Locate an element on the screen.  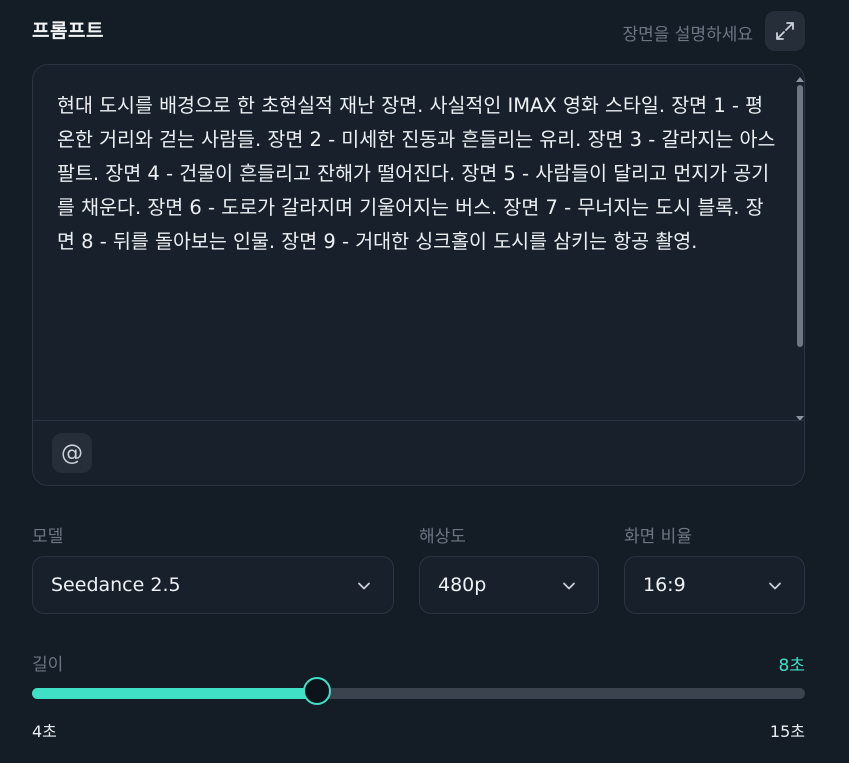
length-slider-fill is located at coordinates (175, 693).